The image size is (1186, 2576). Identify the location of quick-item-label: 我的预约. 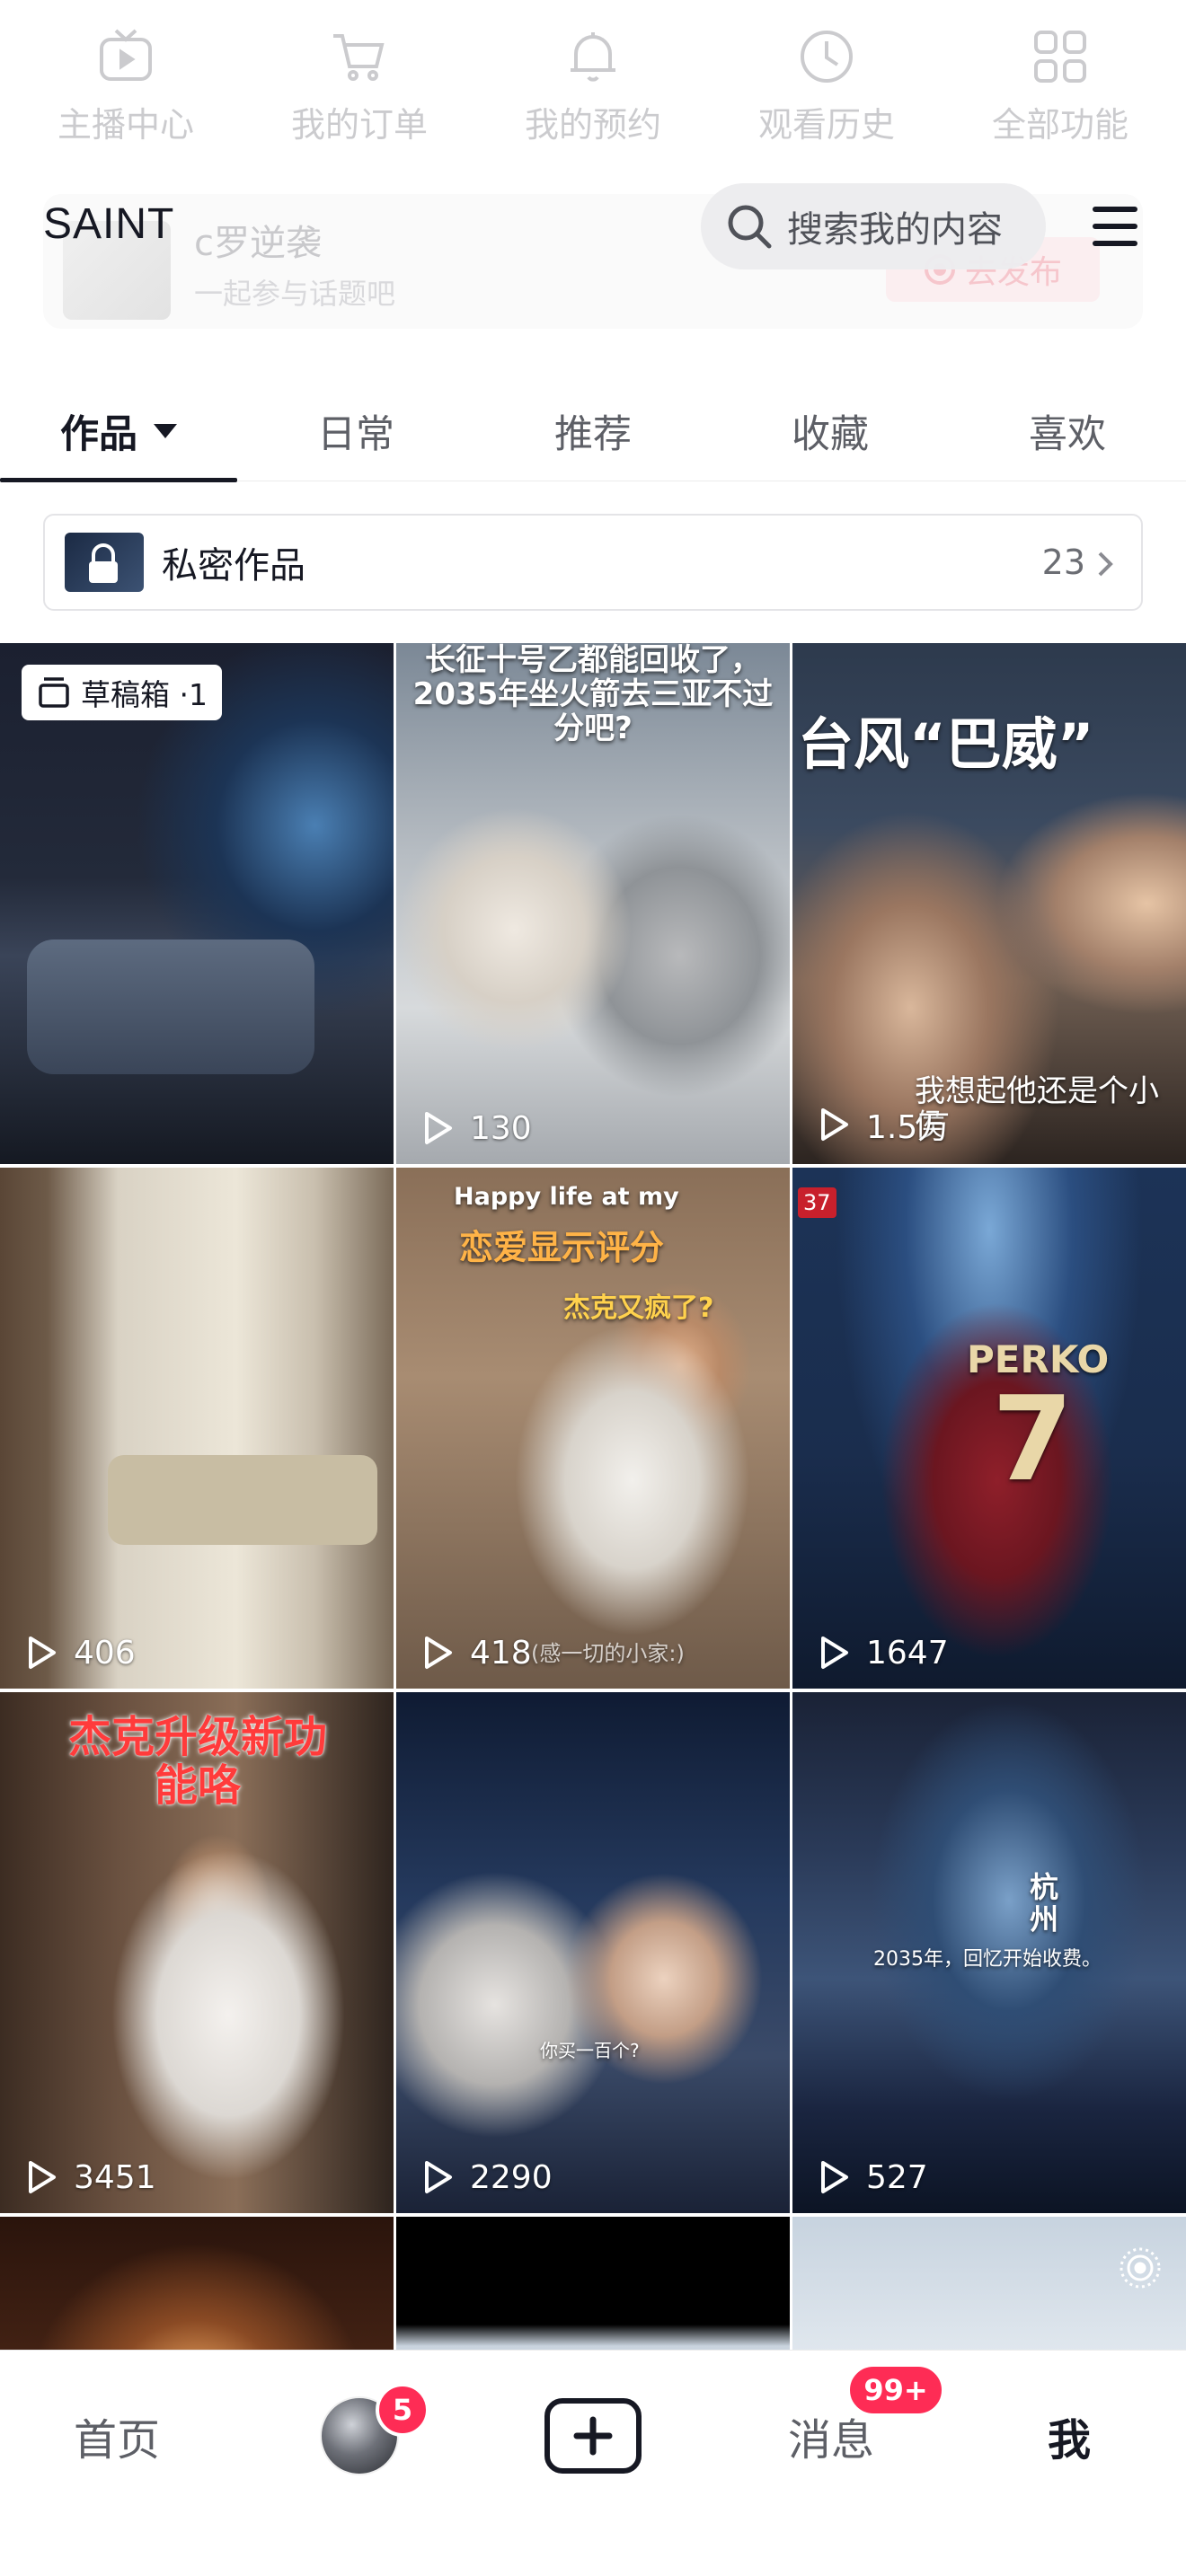
(592, 125).